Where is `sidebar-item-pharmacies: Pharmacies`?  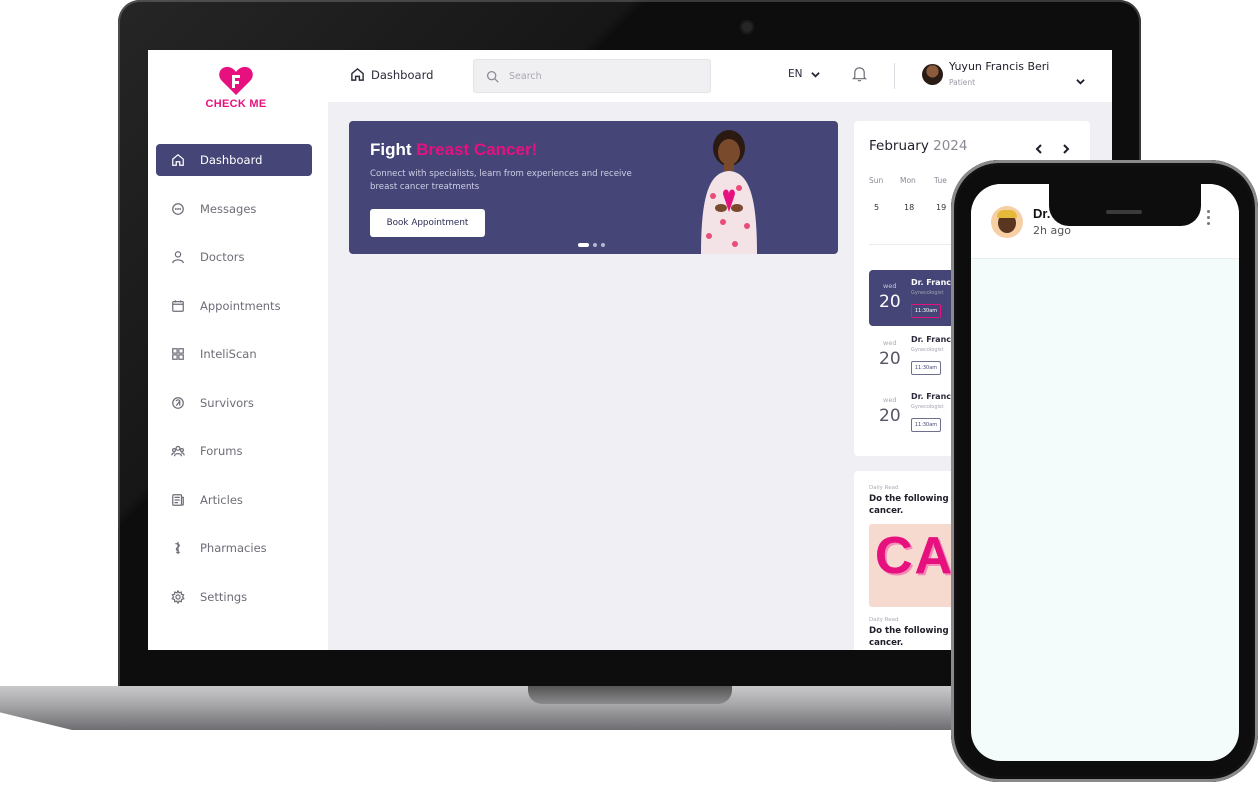 sidebar-item-pharmacies: Pharmacies is located at coordinates (234, 548).